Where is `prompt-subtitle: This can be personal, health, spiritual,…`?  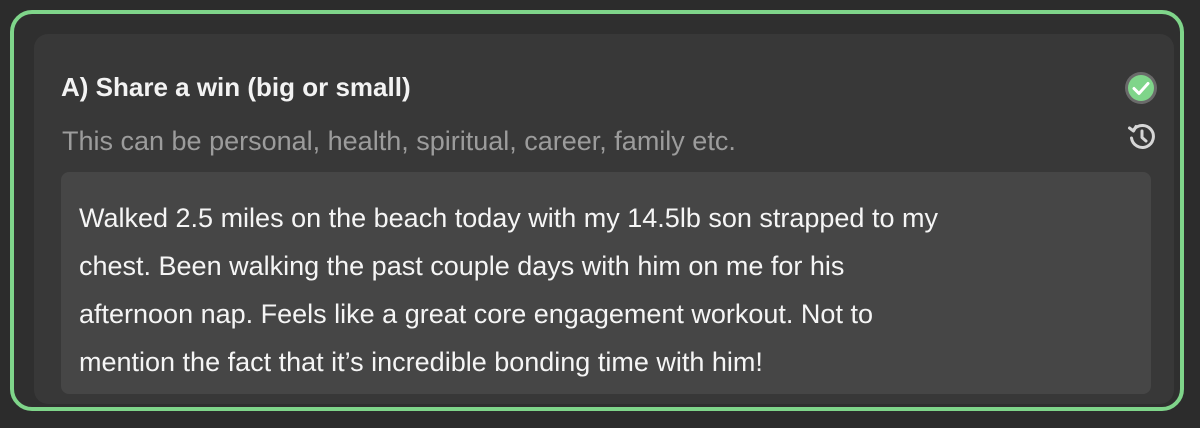
prompt-subtitle: This can be personal, health, spiritual,… is located at coordinates (399, 141).